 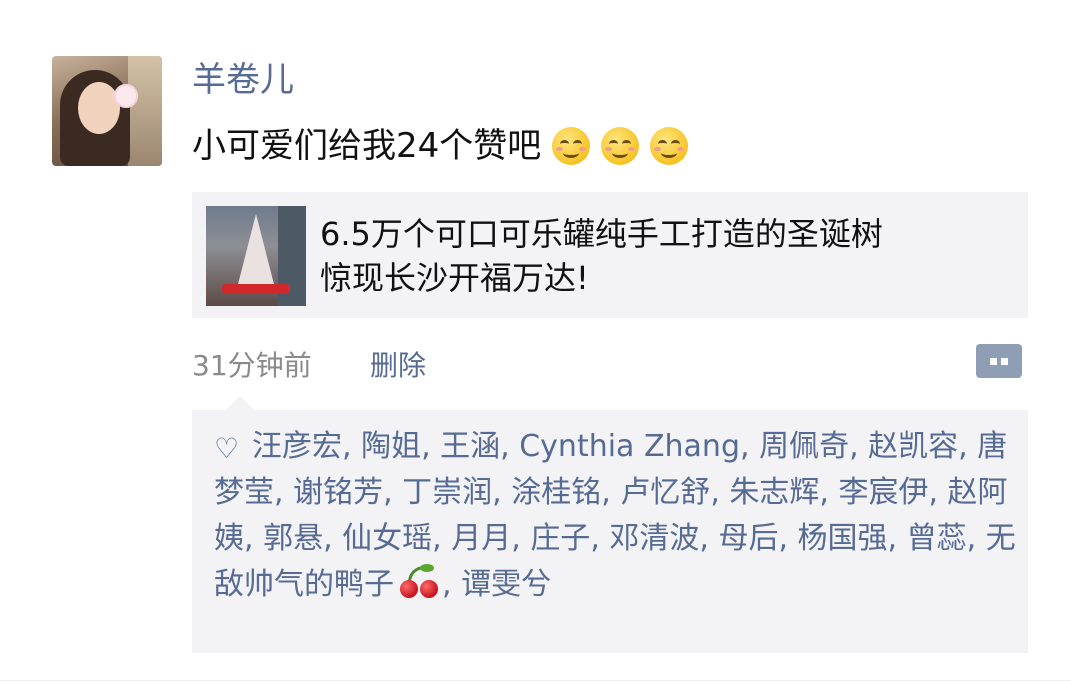 I want to click on post-text-content: 小可爱们给我24个赞吧, so click(x=367, y=146).